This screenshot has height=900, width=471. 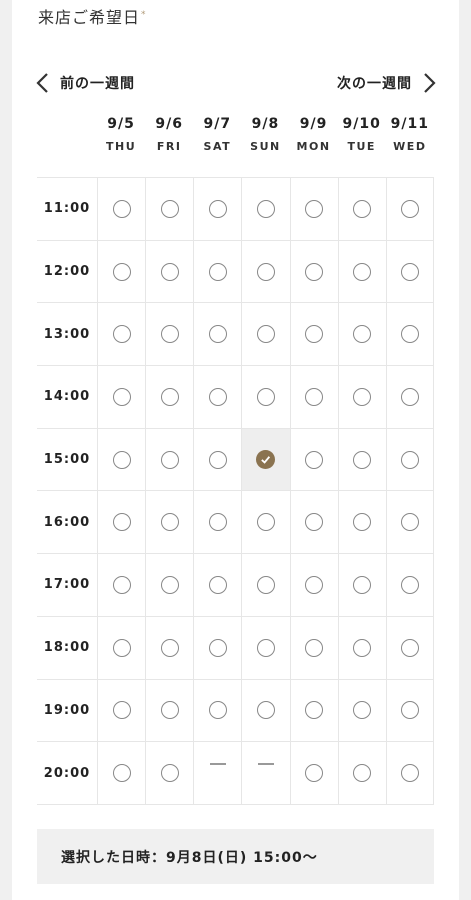 What do you see at coordinates (67, 585) in the screenshot?
I see `time-label: 17:00` at bounding box center [67, 585].